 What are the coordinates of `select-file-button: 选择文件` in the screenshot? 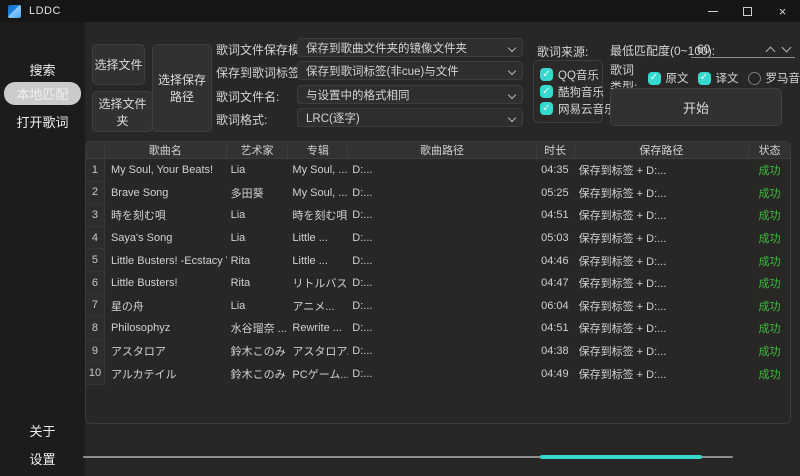 It's located at (118, 64).